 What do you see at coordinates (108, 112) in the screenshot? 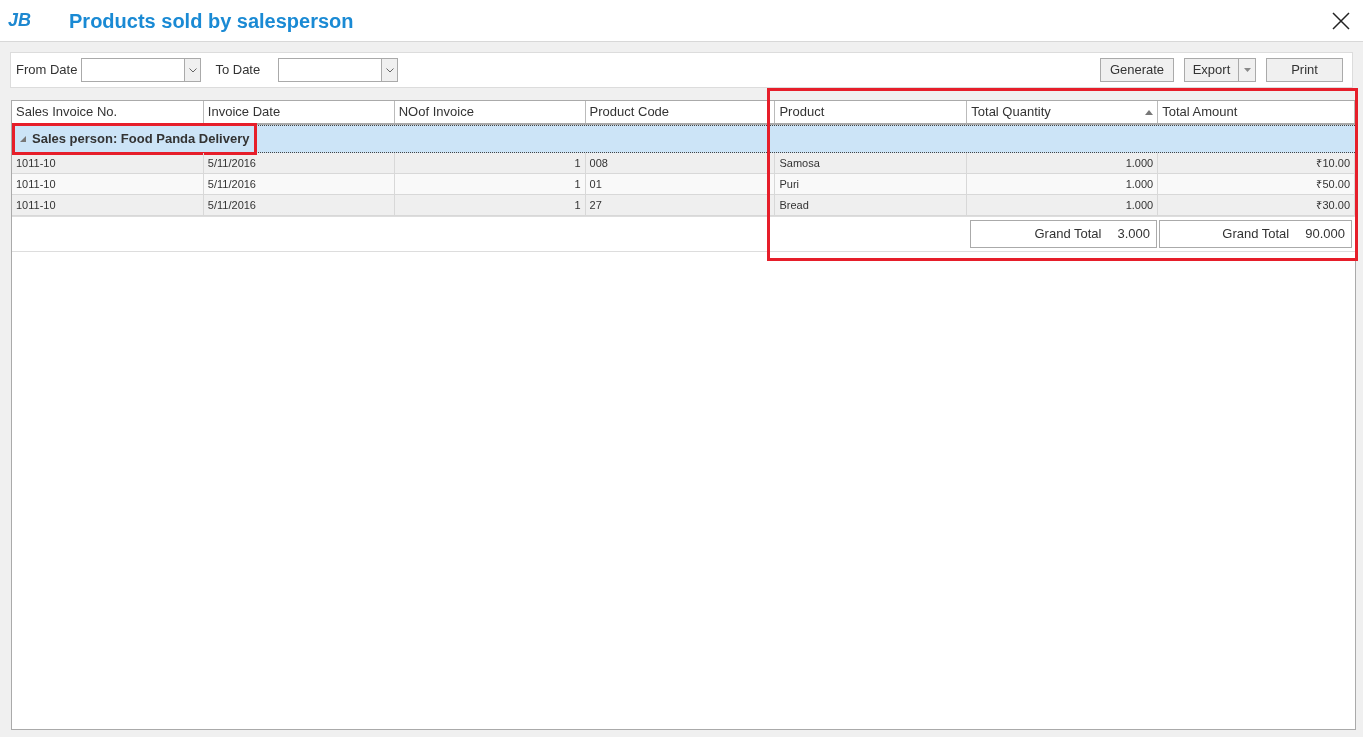
I see `column-header: Sales Invoice No.` at bounding box center [108, 112].